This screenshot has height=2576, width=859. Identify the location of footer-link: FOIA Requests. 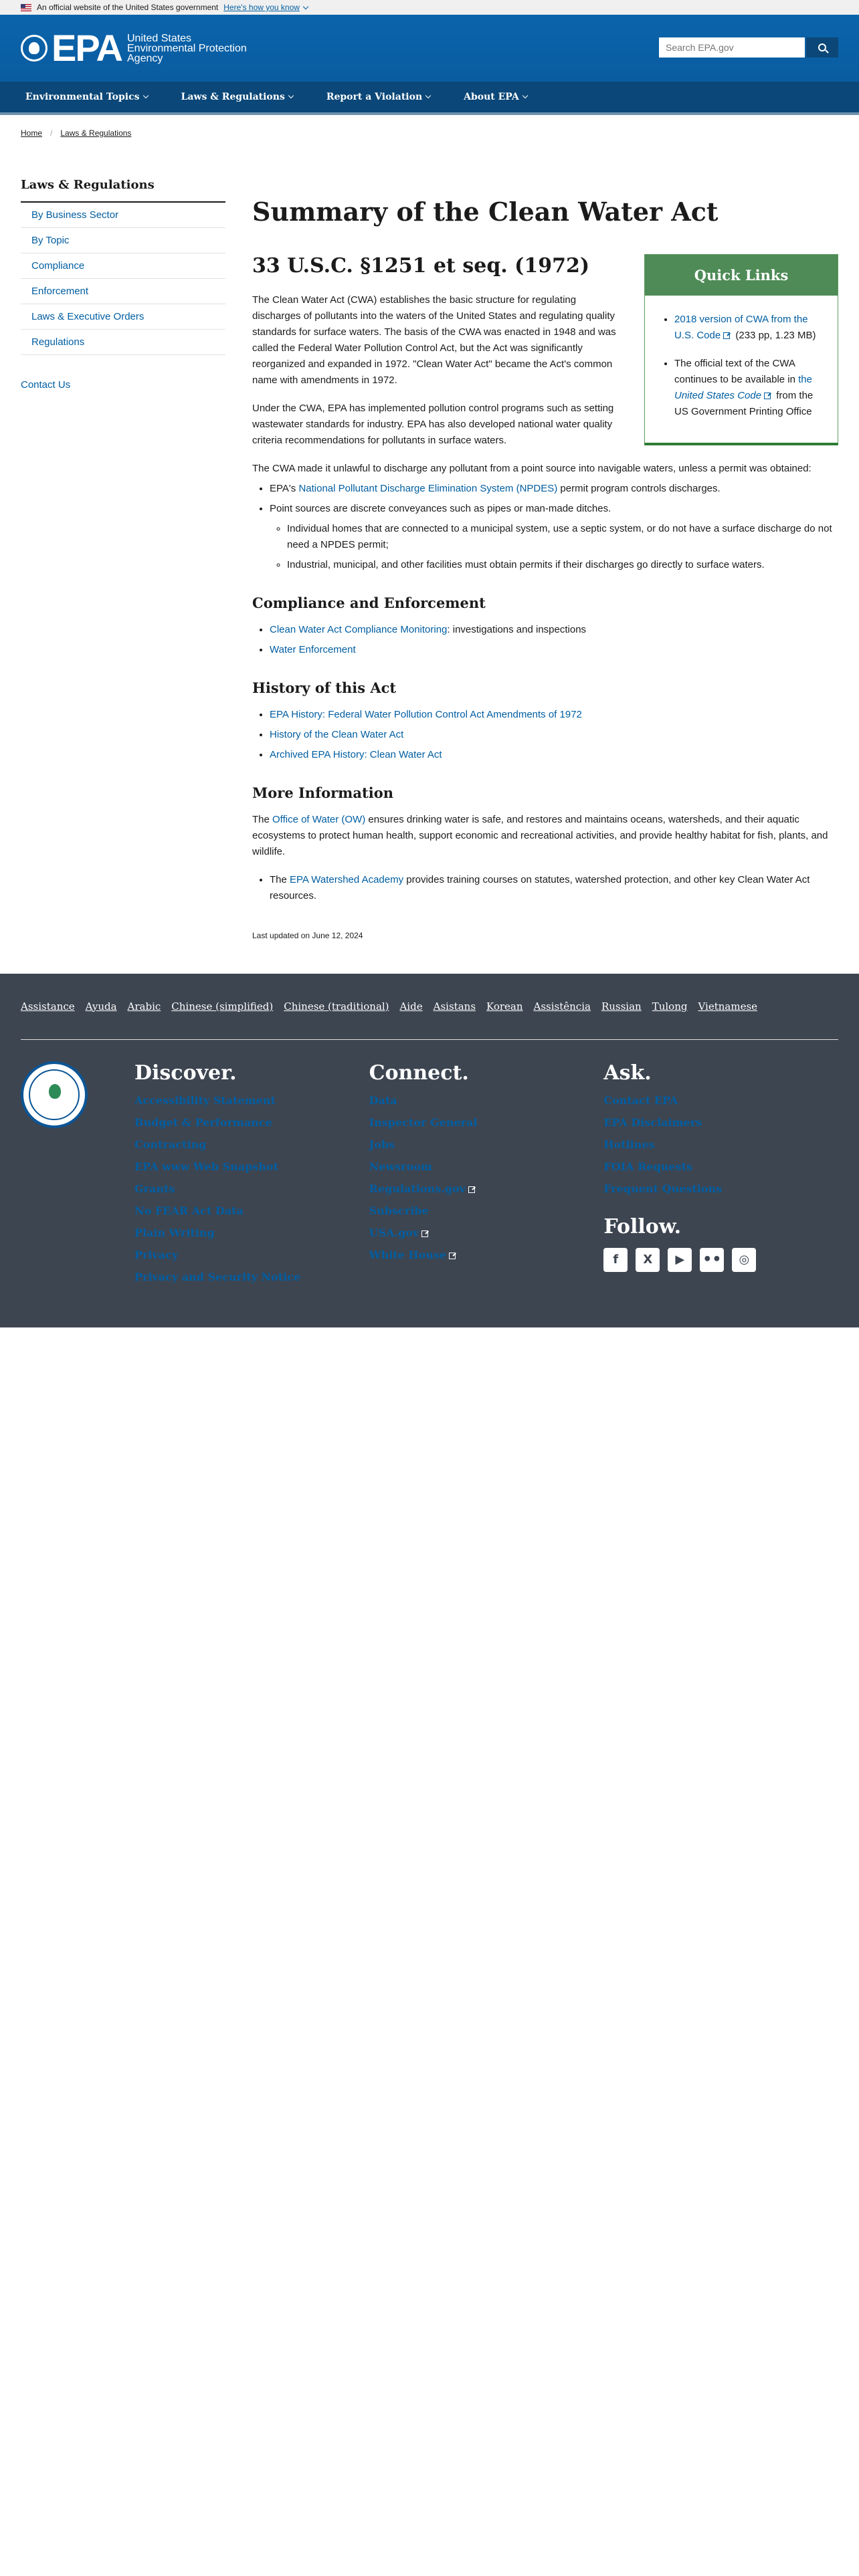
(720, 1166).